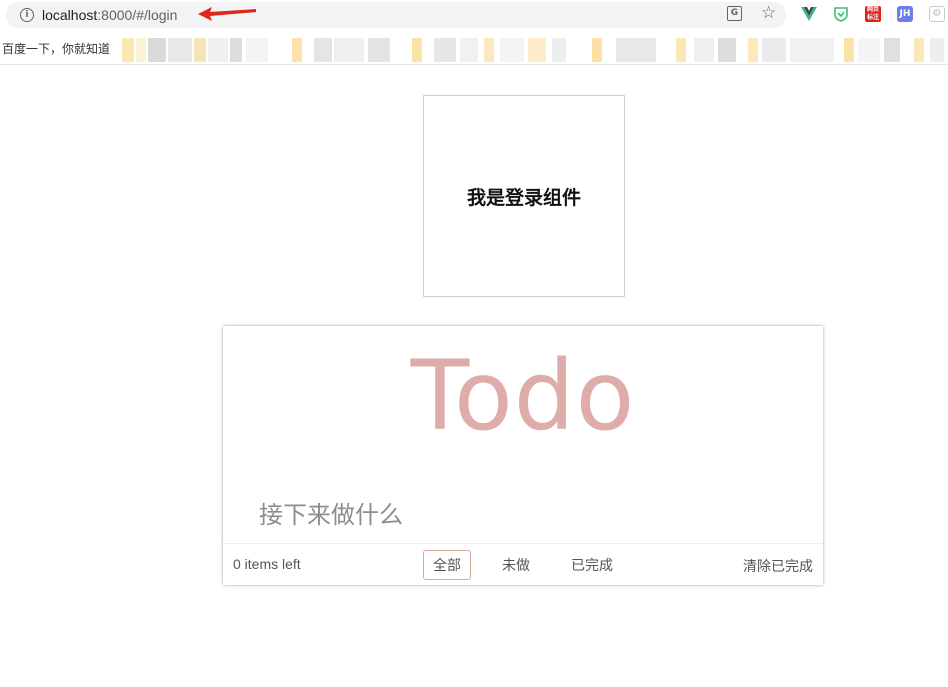  I want to click on translate-icon: G, so click(734, 13).